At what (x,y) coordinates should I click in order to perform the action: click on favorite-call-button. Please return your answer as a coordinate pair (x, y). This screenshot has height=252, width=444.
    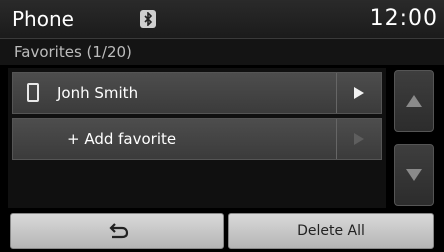
    Looking at the image, I should click on (358, 93).